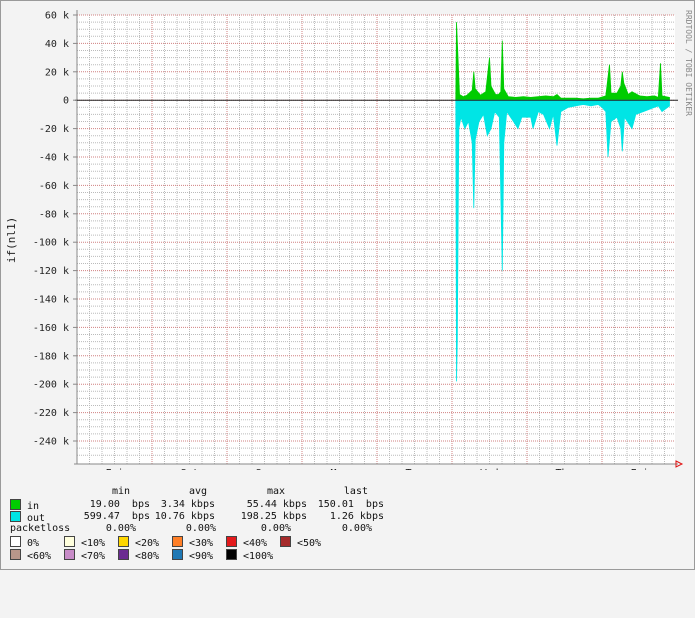  I want to click on y-tick-label: -240 k, so click(51, 442).